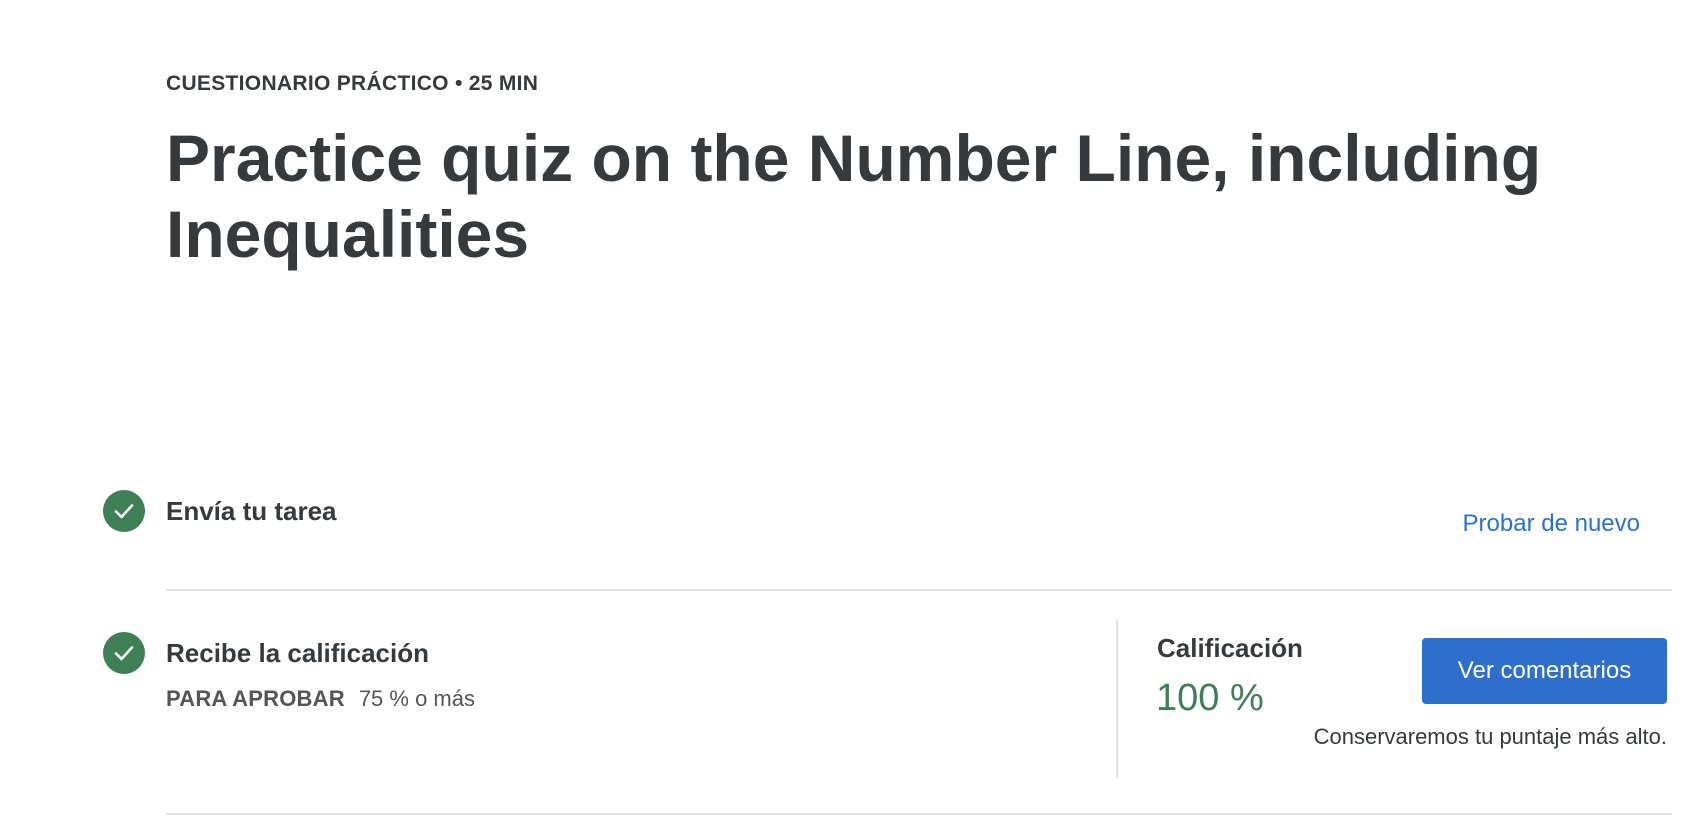  Describe the element at coordinates (251, 511) in the screenshot. I see `step-submit-title: Envía tu tarea` at that location.